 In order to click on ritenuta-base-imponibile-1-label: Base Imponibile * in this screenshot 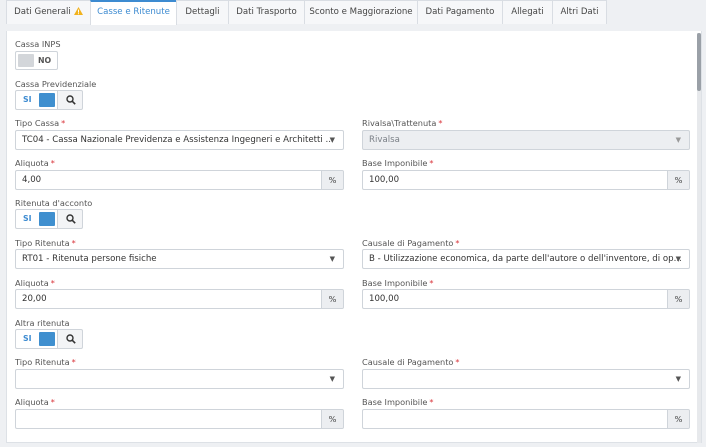, I will do `click(398, 283)`.